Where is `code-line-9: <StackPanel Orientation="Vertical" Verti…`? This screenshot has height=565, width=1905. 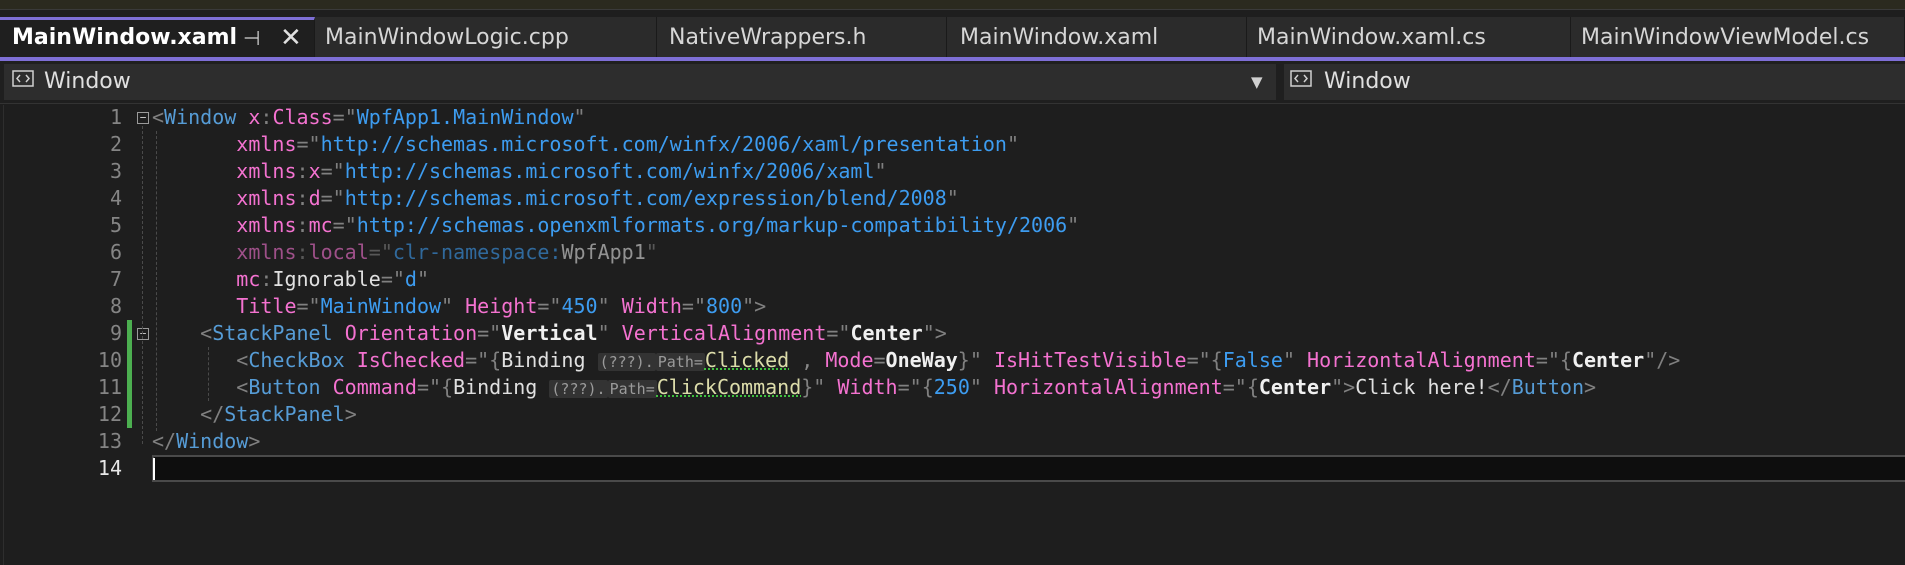 code-line-9: <StackPanel Orientation="Vertical" Verti… is located at coordinates (573, 333).